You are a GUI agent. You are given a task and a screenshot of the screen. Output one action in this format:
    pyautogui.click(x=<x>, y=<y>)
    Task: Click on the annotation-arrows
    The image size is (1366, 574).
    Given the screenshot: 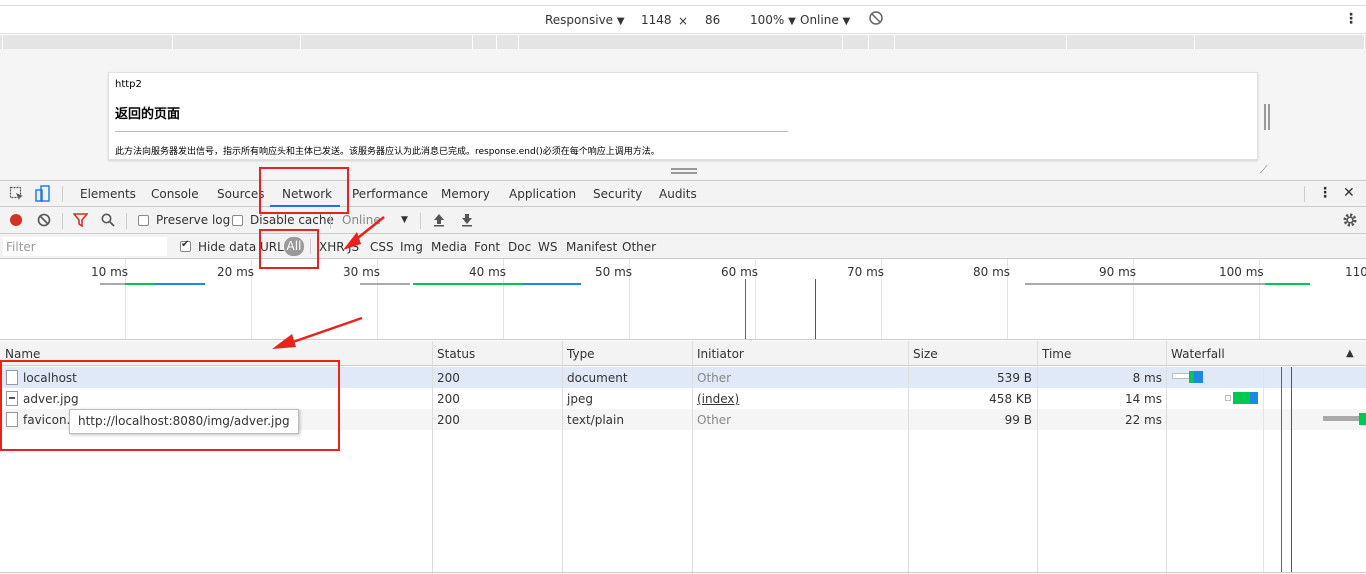 What is the action you would take?
    pyautogui.click(x=328, y=282)
    